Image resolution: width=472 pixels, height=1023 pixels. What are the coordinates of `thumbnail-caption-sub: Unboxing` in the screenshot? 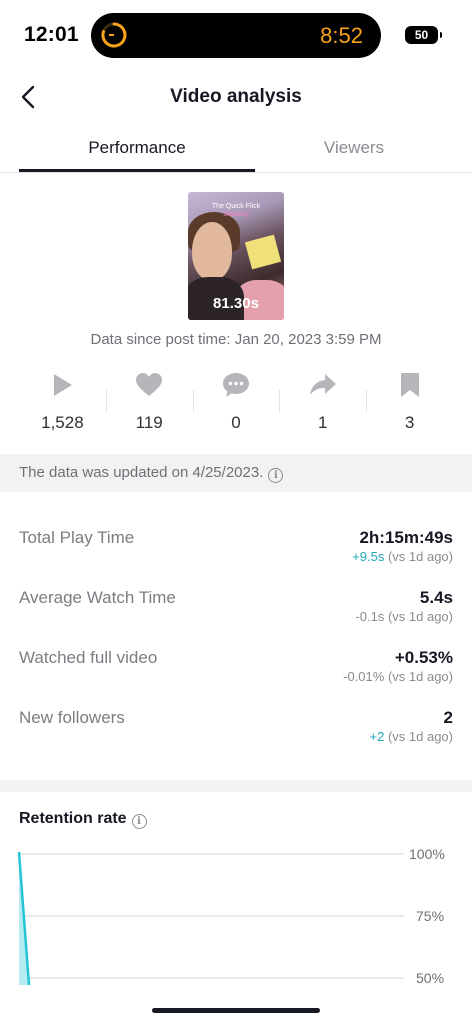 It's located at (236, 215).